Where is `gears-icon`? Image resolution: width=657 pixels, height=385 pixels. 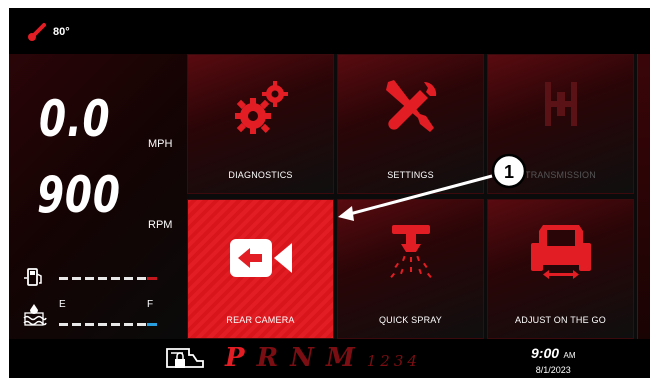
gears-icon is located at coordinates (261, 107).